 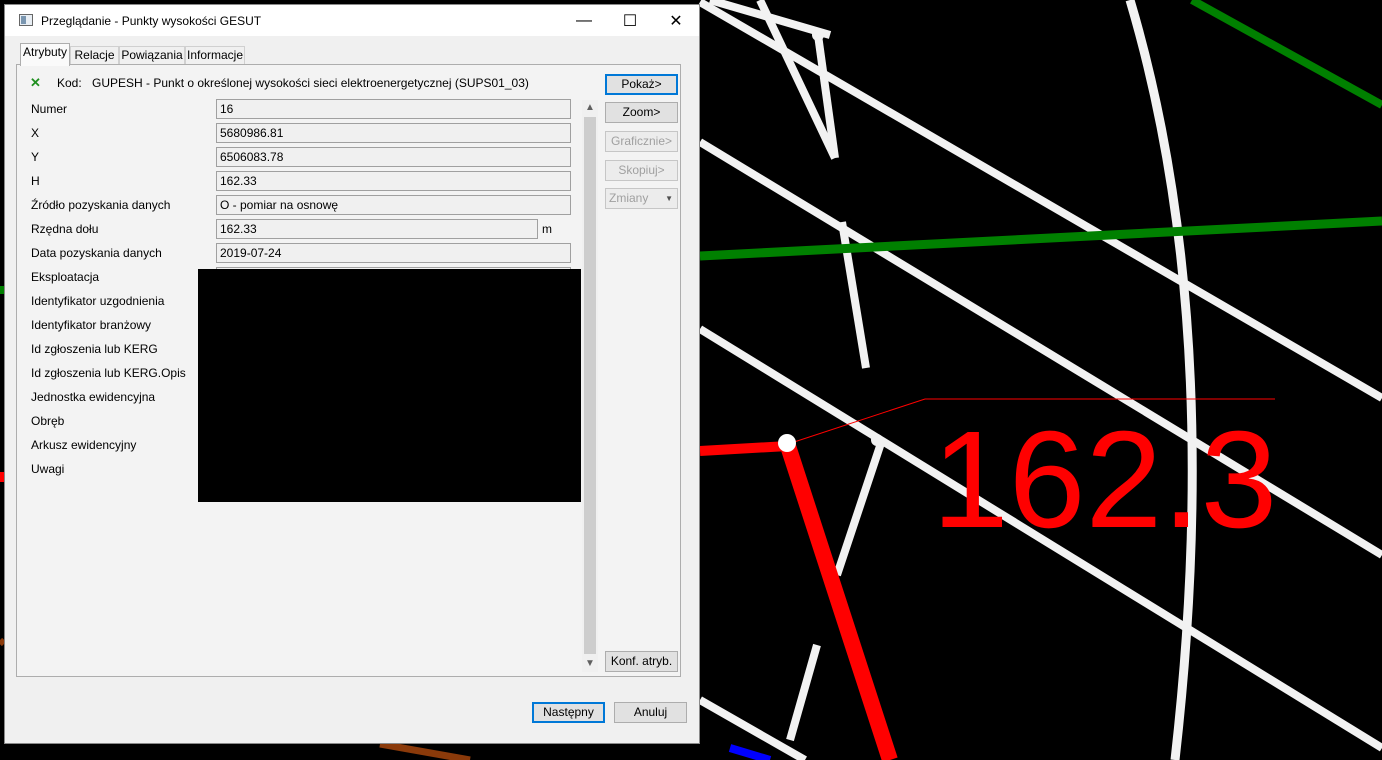 What do you see at coordinates (69, 83) in the screenshot?
I see `kod-label: Kod:` at bounding box center [69, 83].